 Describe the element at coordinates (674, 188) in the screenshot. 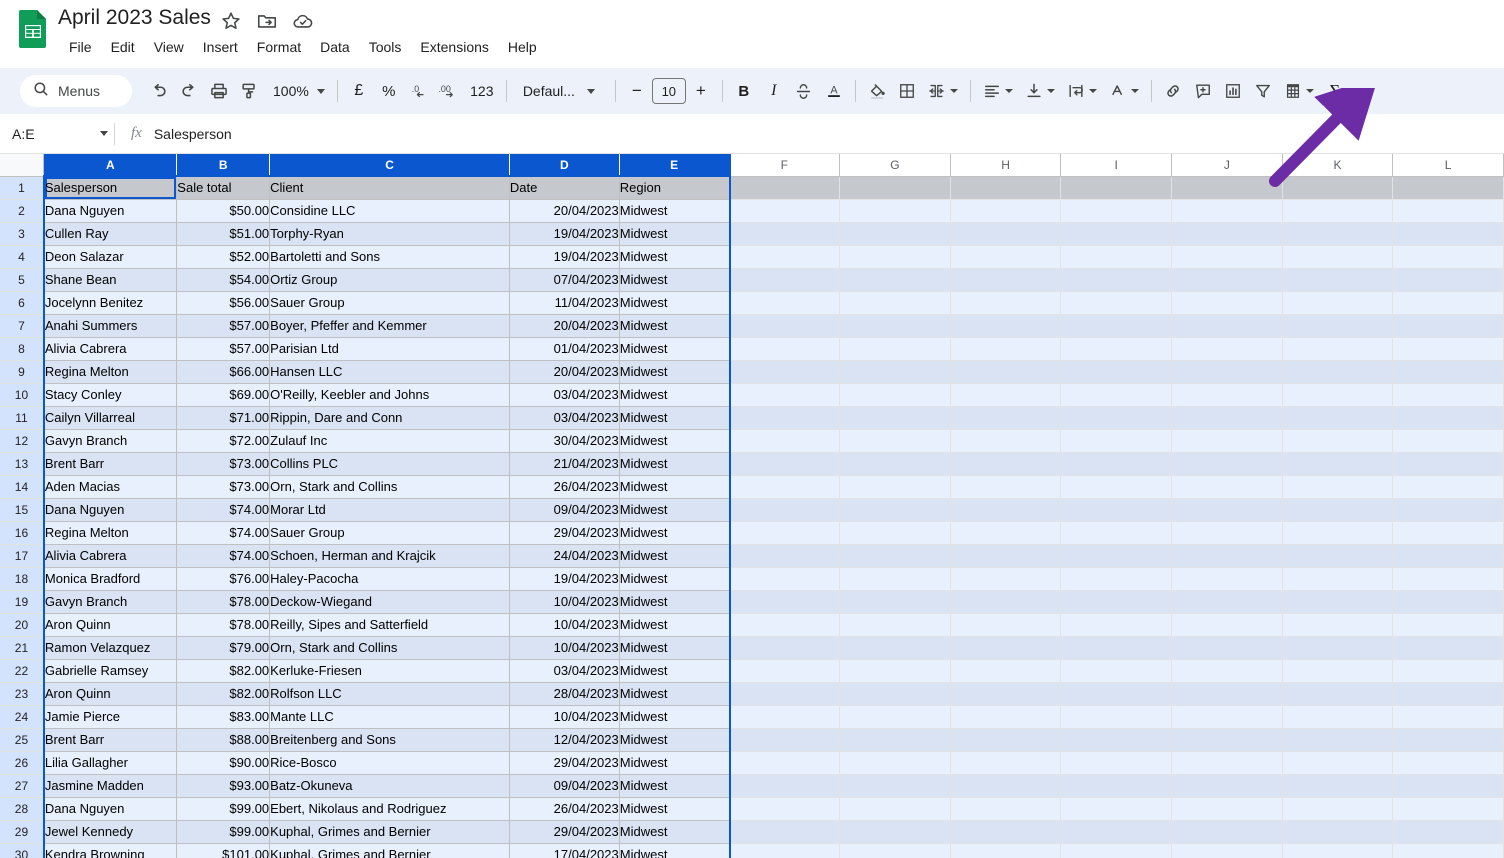

I see `header-cell: Region` at that location.